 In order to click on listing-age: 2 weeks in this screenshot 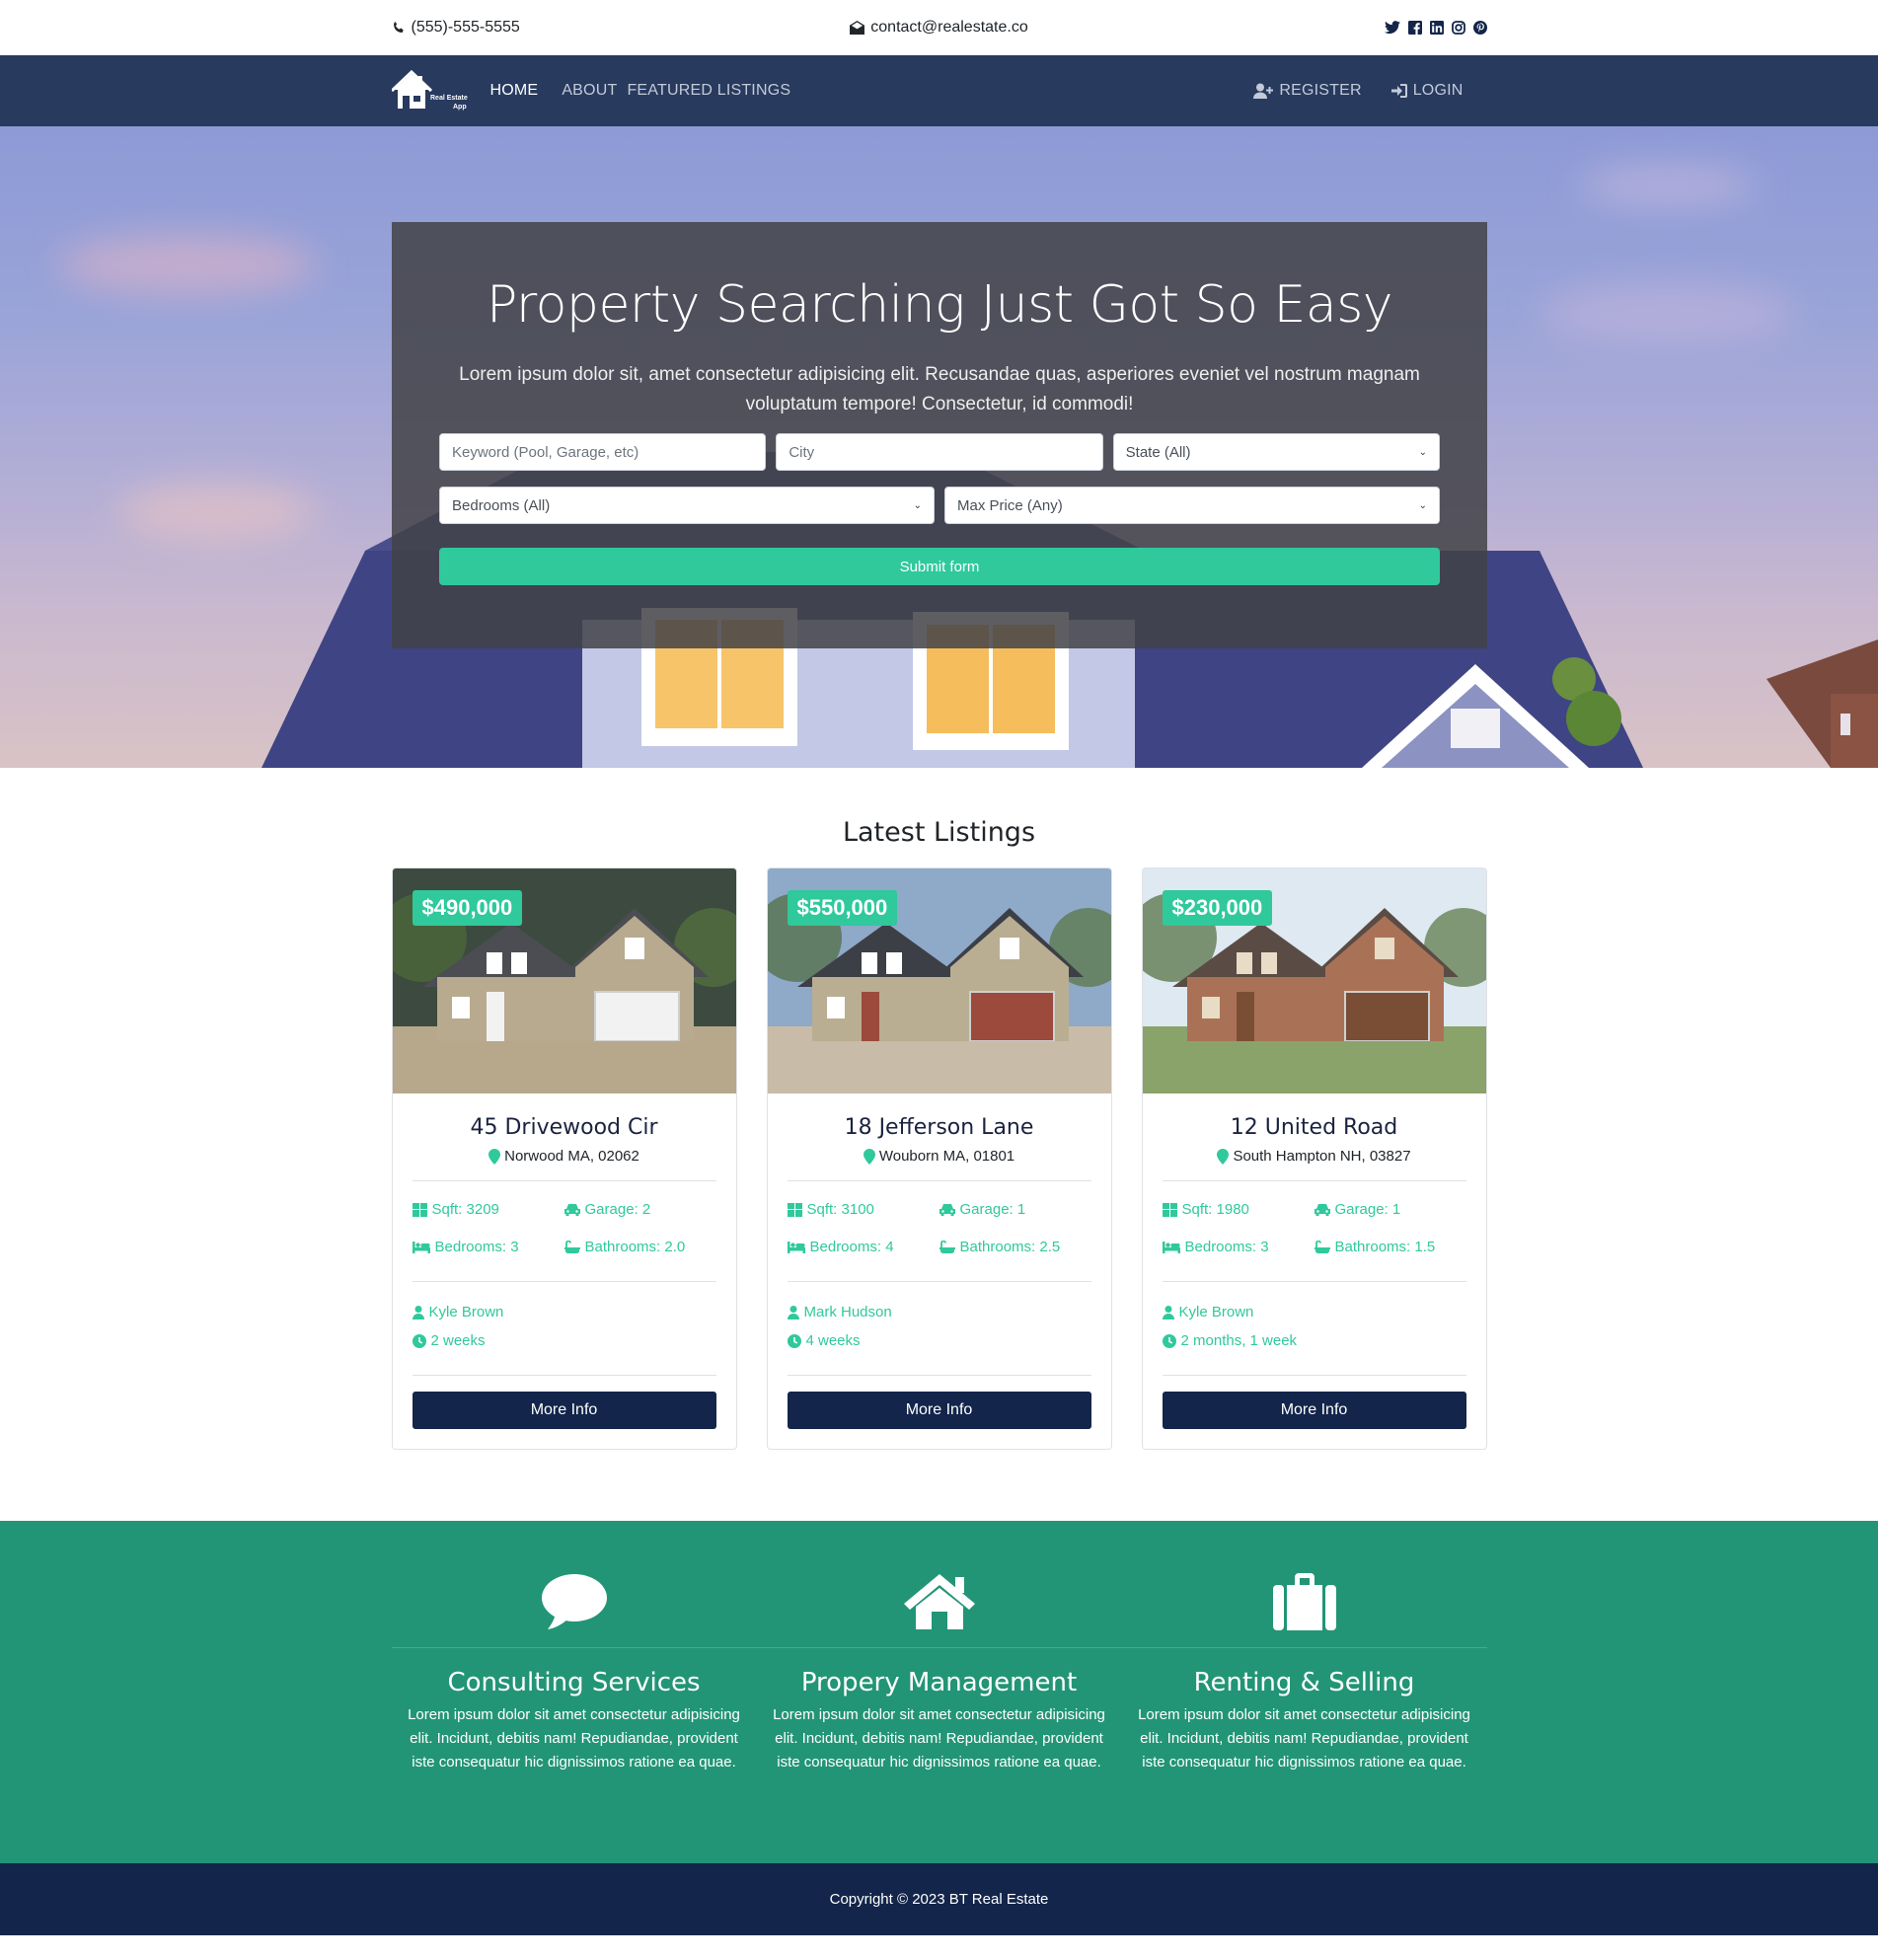, I will do `click(564, 1340)`.